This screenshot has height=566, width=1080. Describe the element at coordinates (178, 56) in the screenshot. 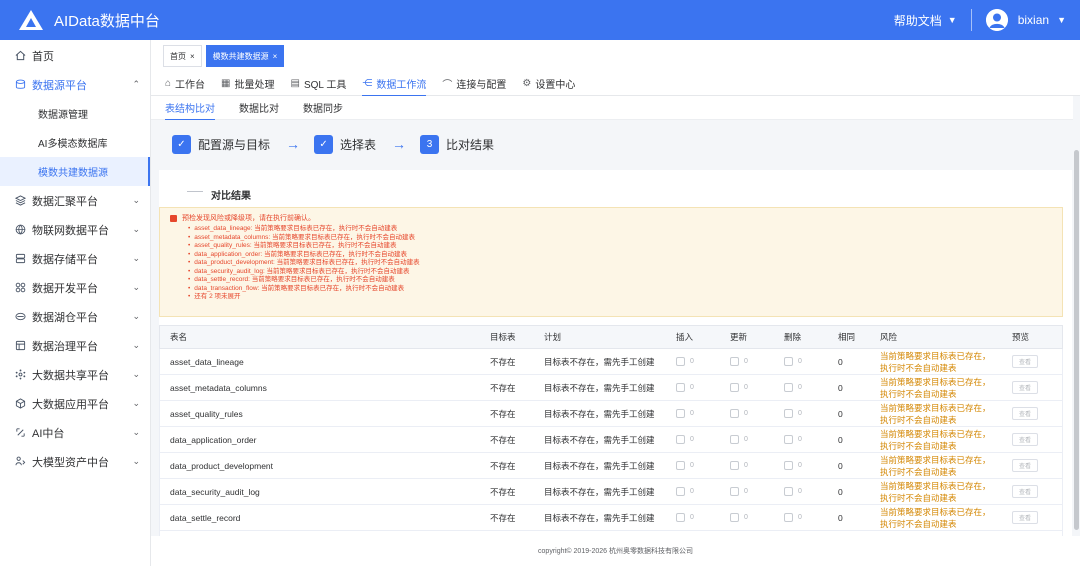

I see `tag-label: 首页` at that location.